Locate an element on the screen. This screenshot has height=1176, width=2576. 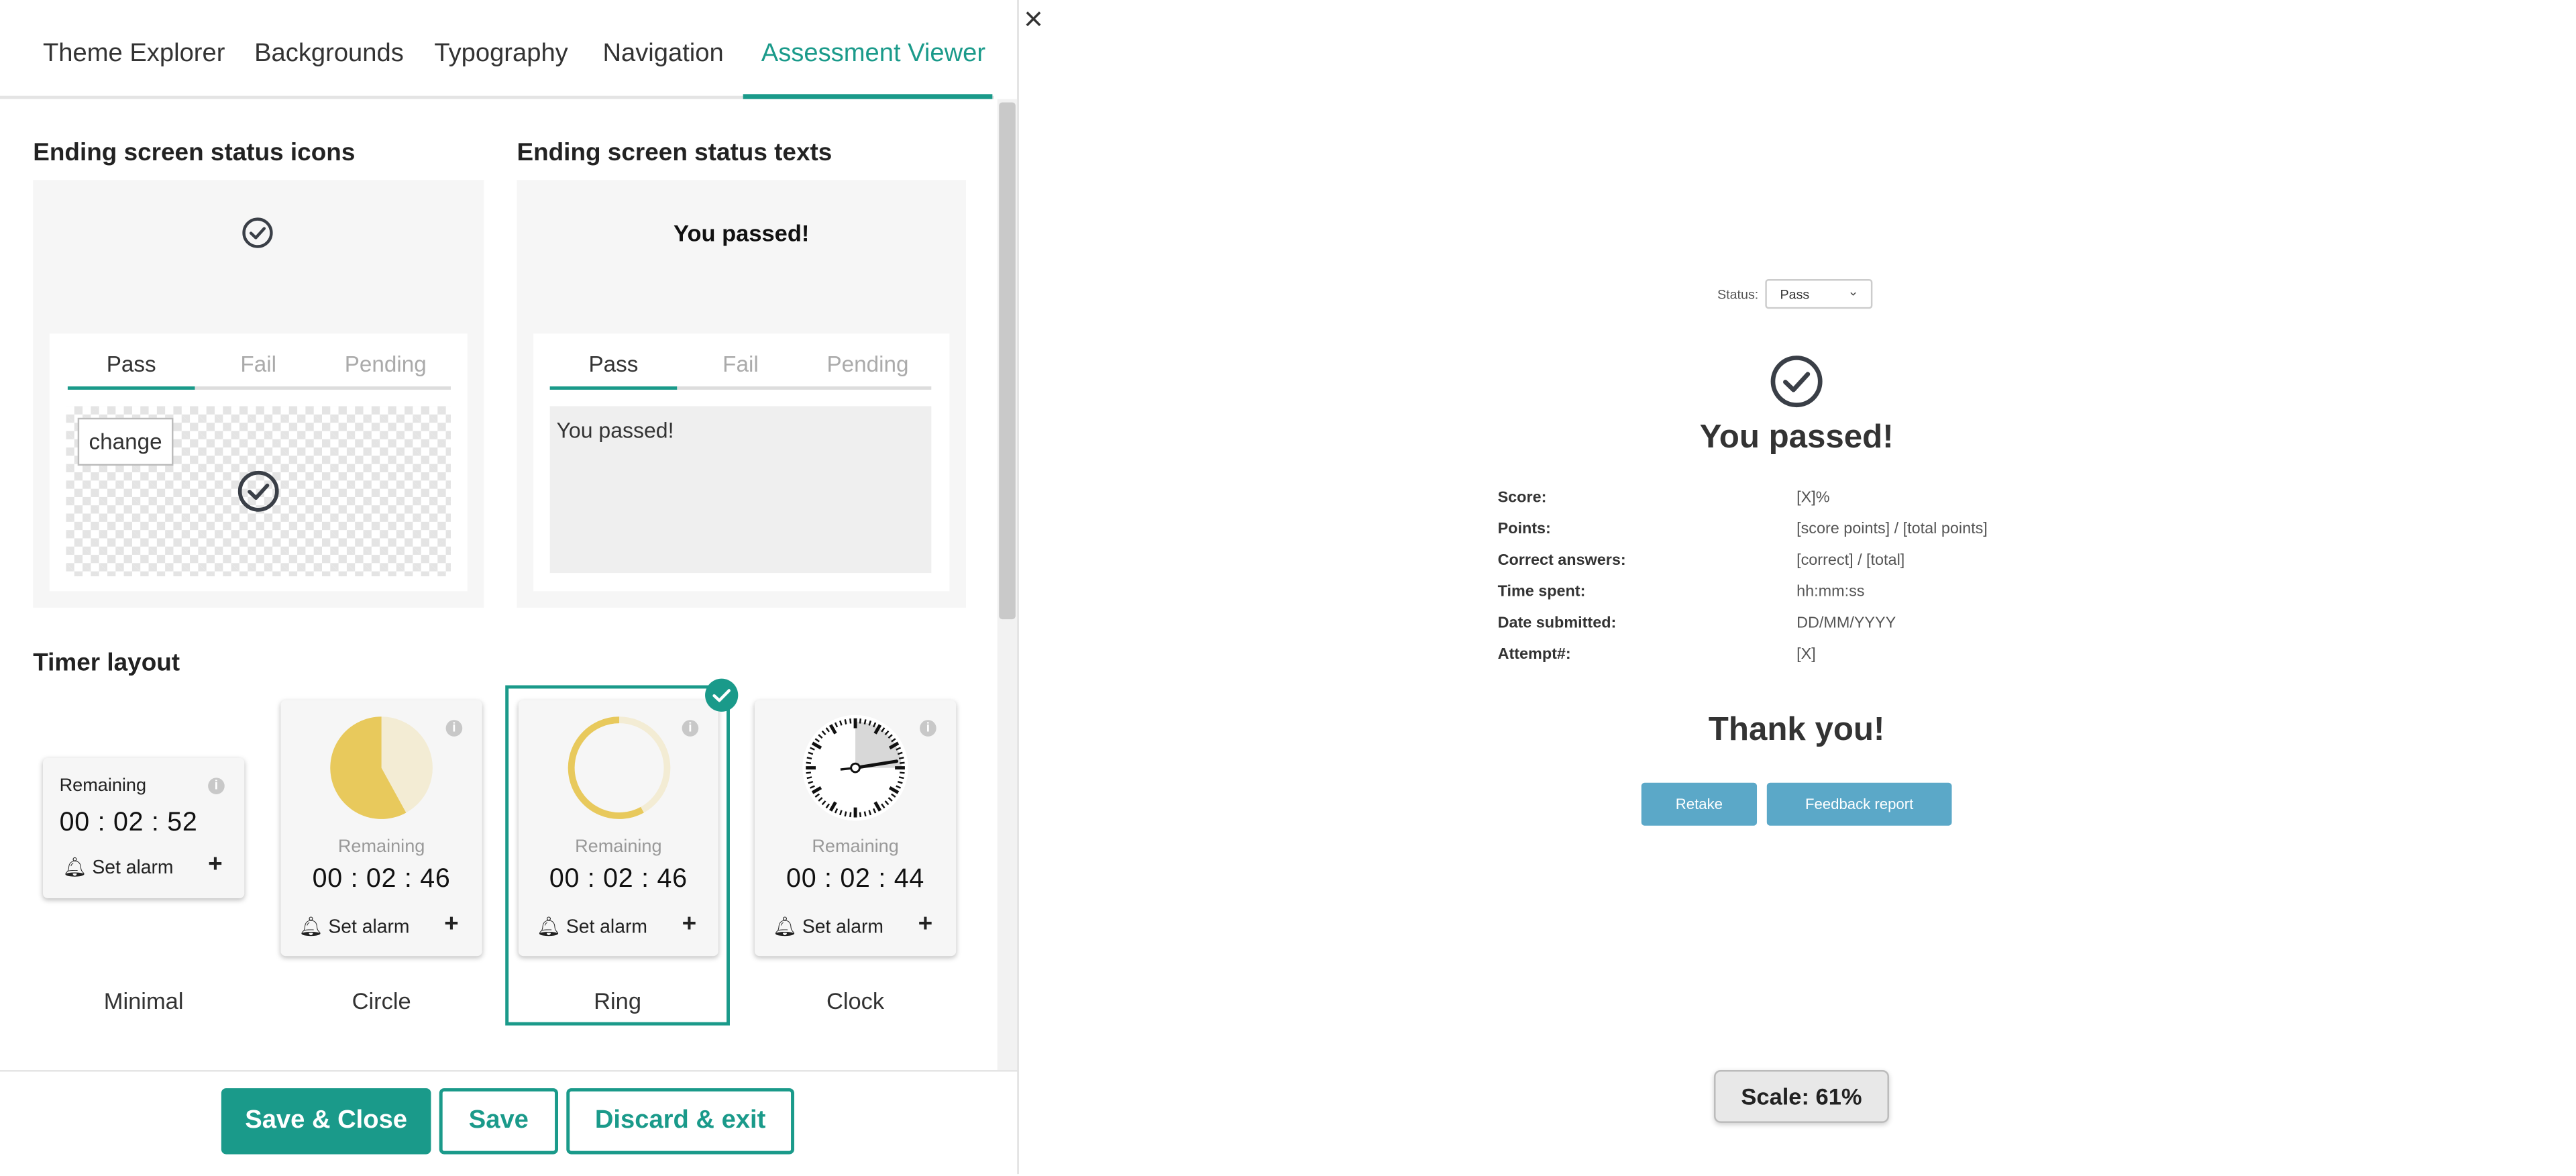
scrollbar-thumb is located at coordinates (1007, 361).